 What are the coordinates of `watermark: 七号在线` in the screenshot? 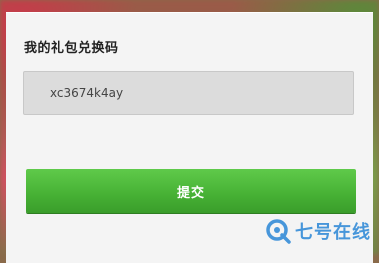 It's located at (318, 231).